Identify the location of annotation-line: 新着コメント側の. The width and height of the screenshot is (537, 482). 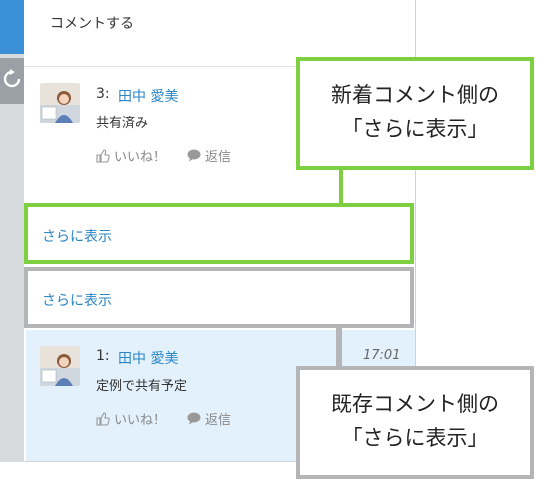
(415, 95).